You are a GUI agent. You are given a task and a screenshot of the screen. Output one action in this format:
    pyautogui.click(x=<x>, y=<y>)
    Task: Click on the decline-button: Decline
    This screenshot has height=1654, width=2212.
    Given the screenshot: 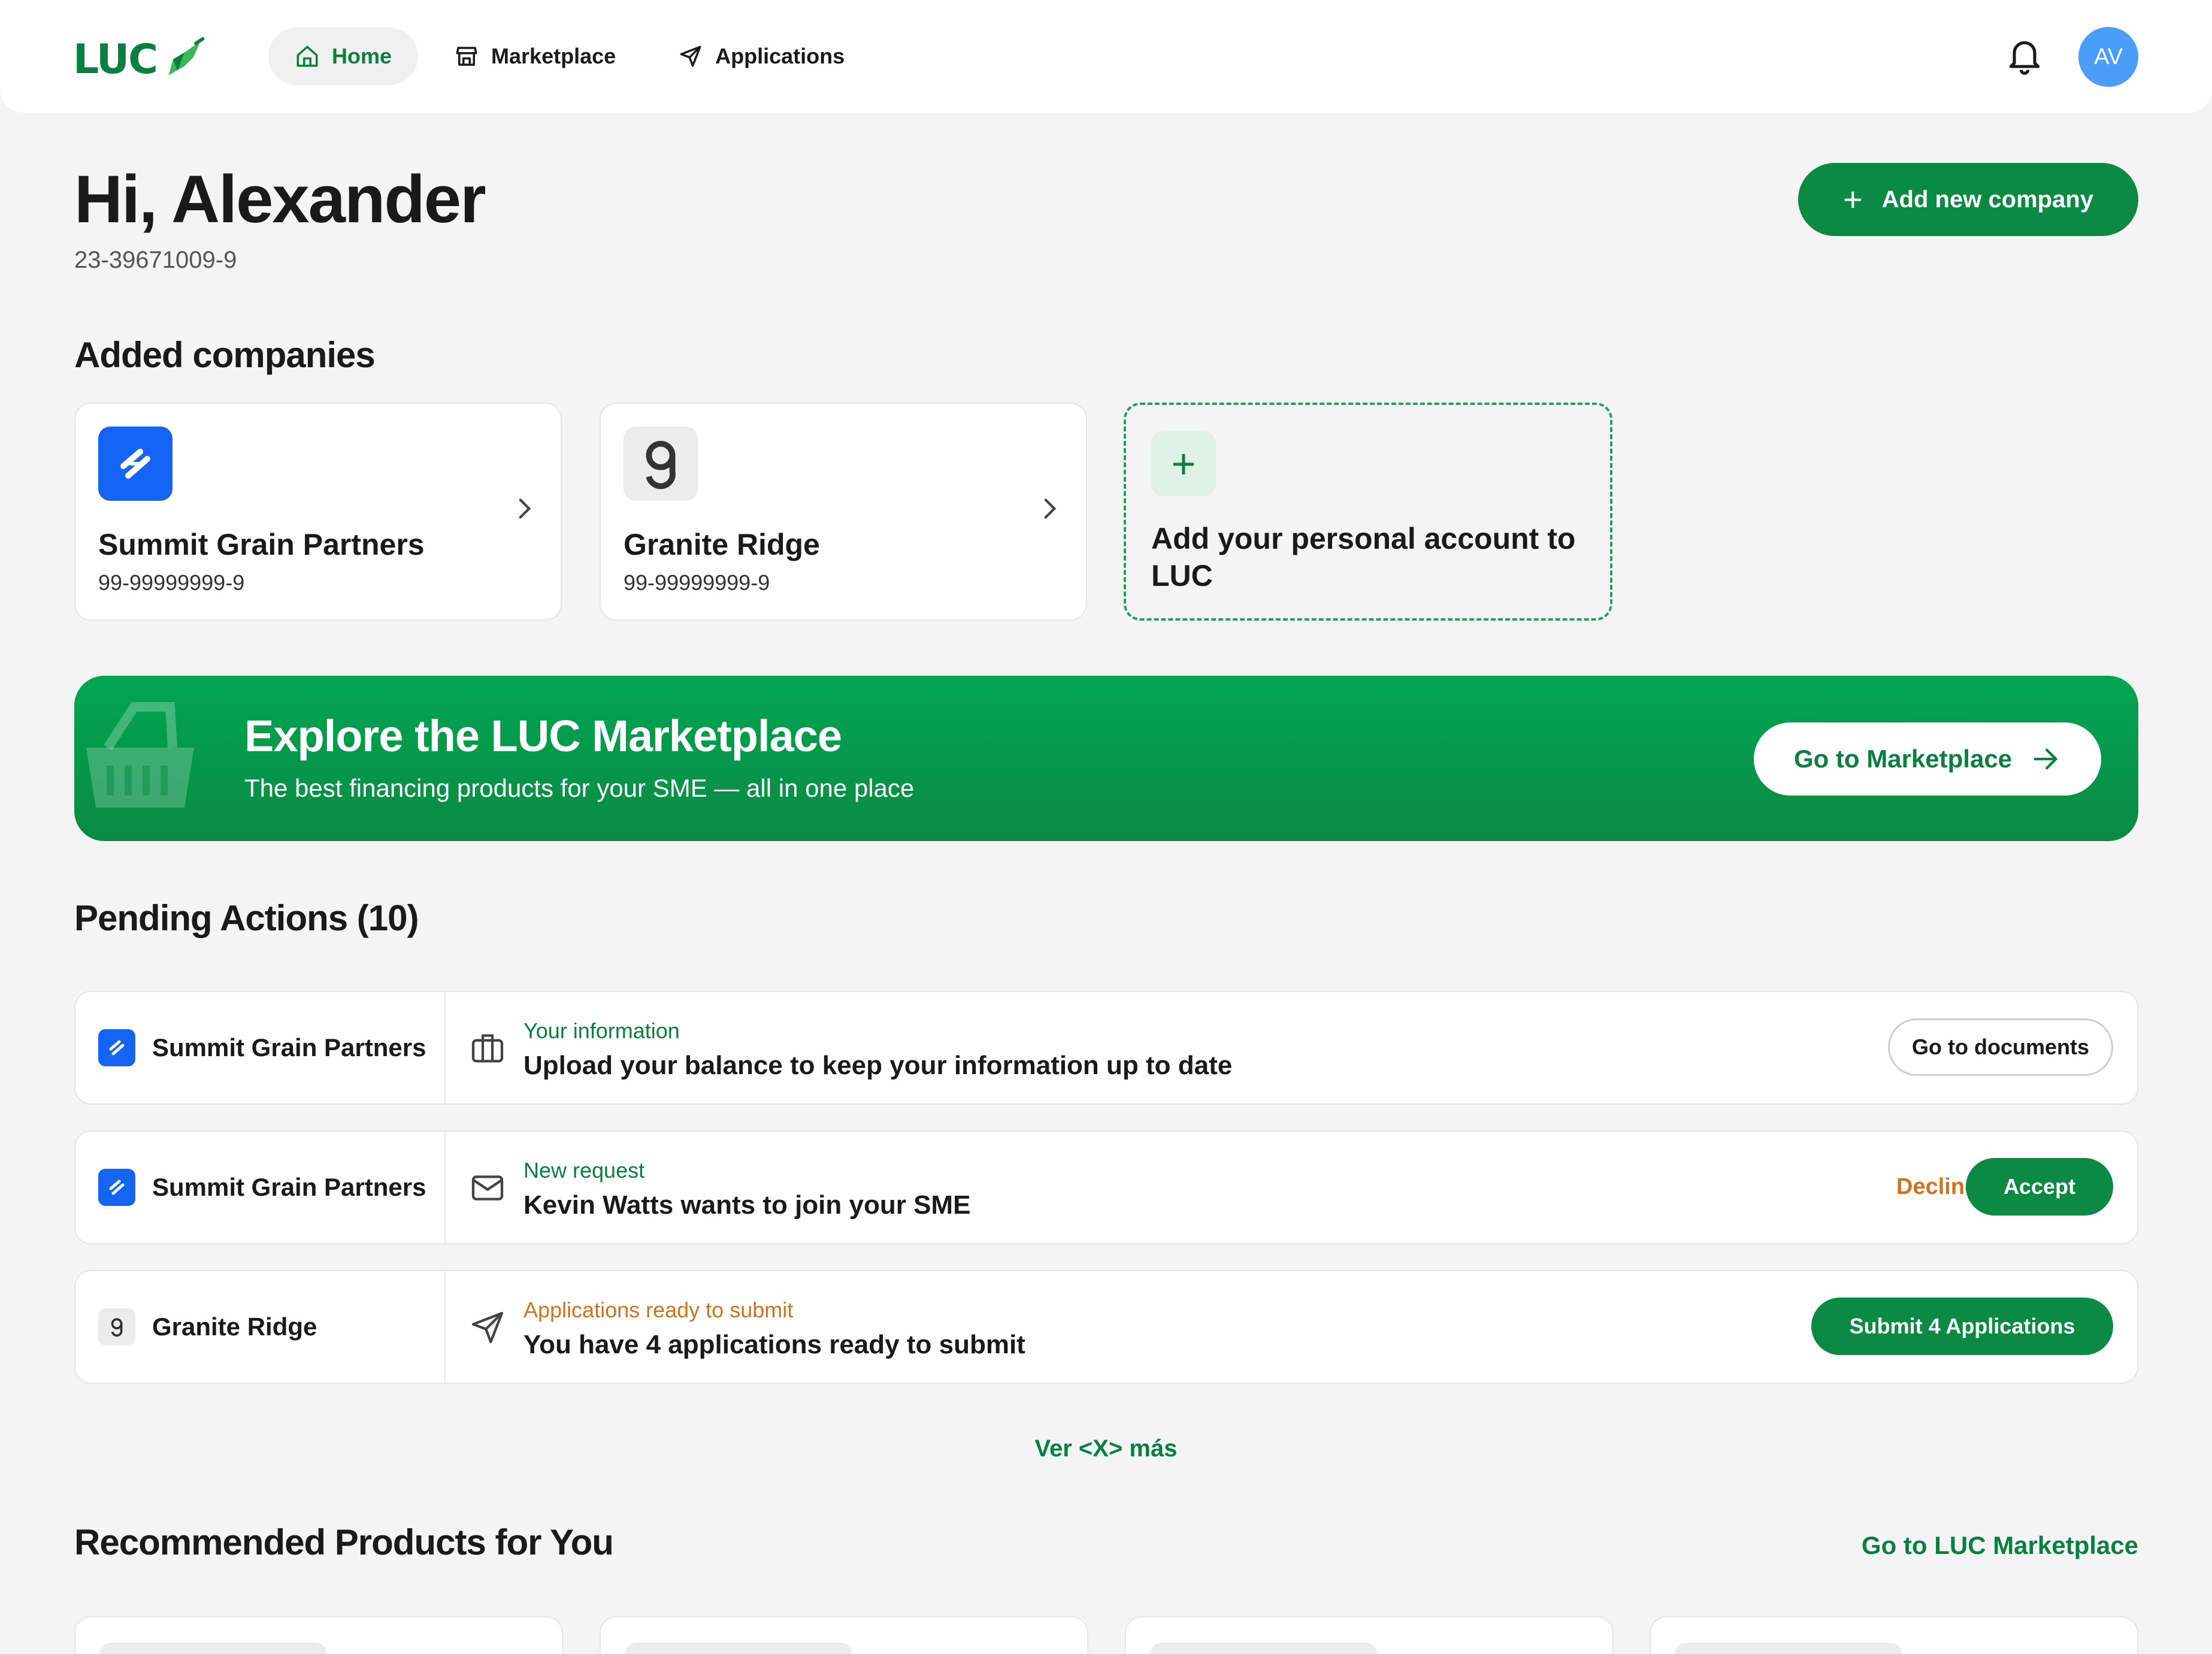 What is the action you would take?
    pyautogui.click(x=1936, y=1186)
    